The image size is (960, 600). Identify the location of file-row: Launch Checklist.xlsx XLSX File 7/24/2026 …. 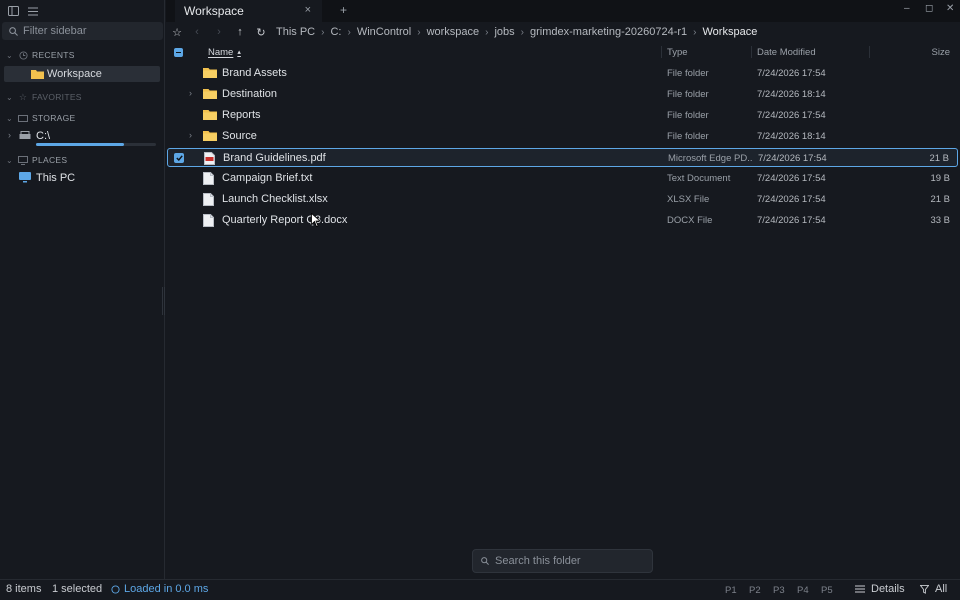
(562, 199).